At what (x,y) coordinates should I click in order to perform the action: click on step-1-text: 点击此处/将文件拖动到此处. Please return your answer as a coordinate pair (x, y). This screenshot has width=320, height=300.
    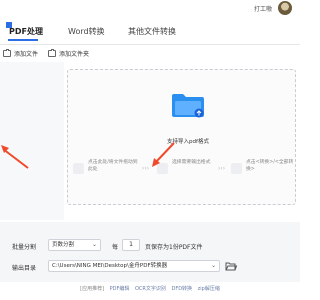
    Looking at the image, I should click on (113, 166).